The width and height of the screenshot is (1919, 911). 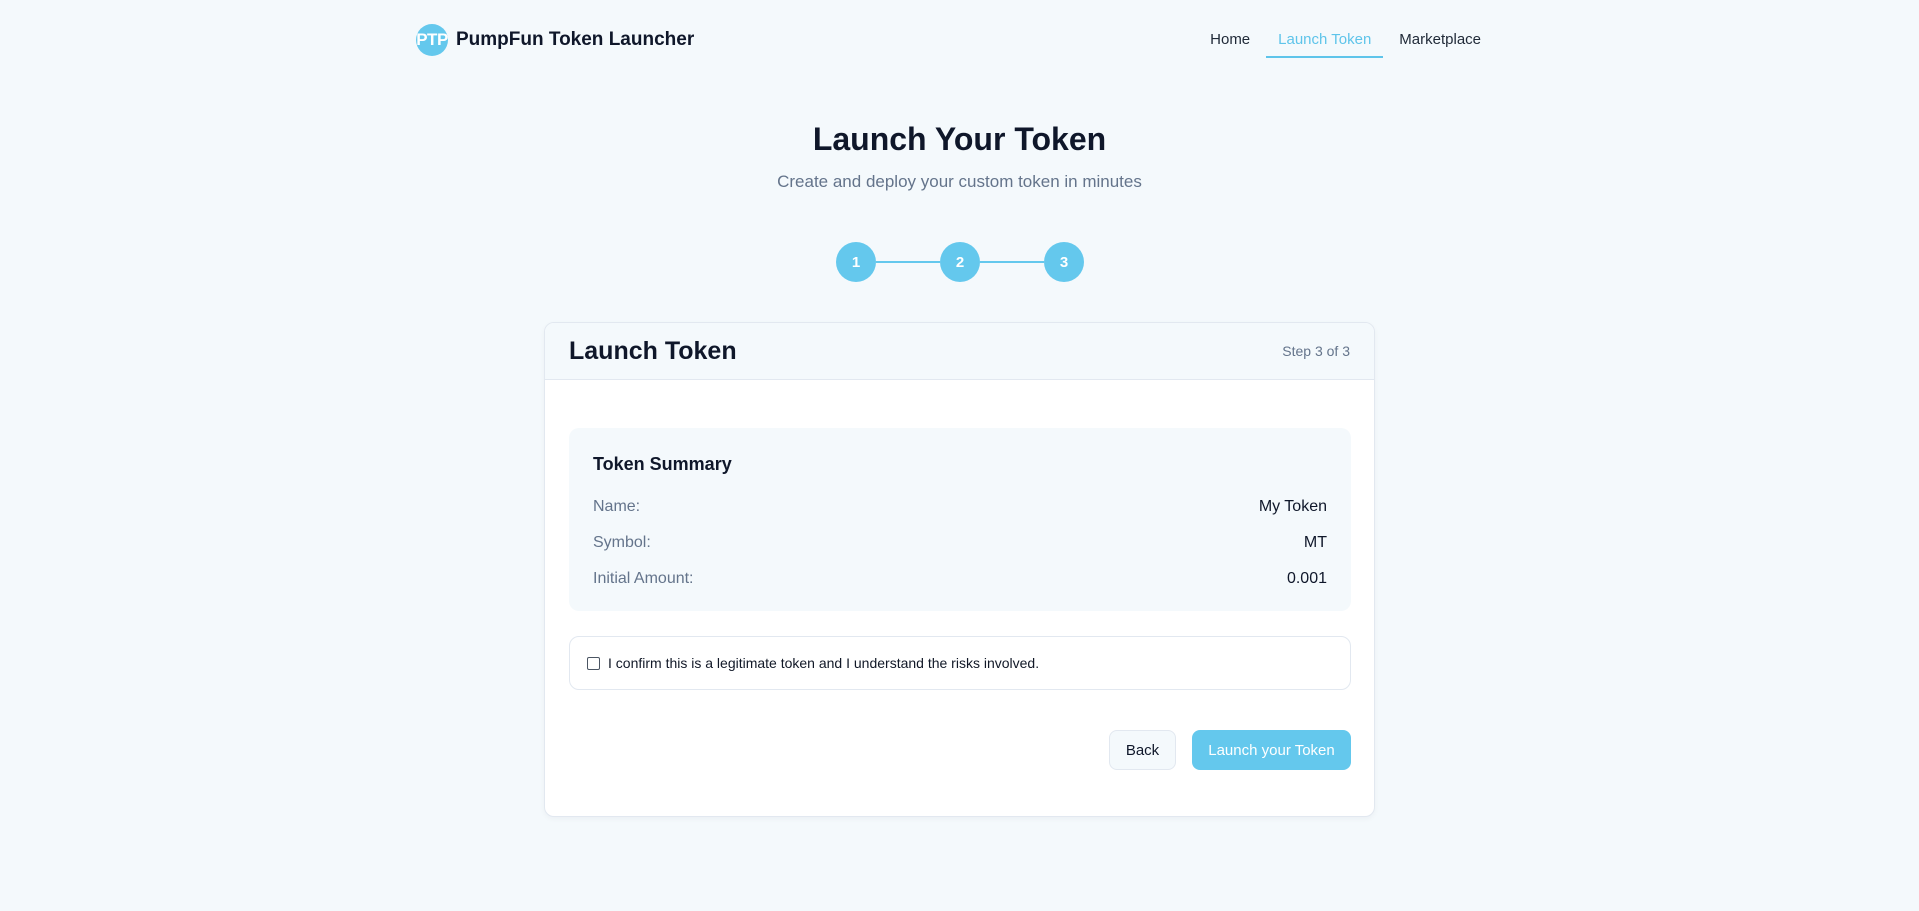 What do you see at coordinates (856, 262) in the screenshot?
I see `step-1: 1` at bounding box center [856, 262].